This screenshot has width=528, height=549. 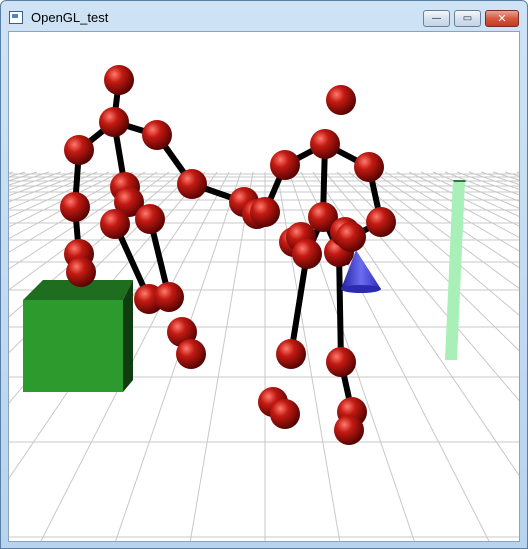 I want to click on close-button: ✕, so click(x=502, y=18).